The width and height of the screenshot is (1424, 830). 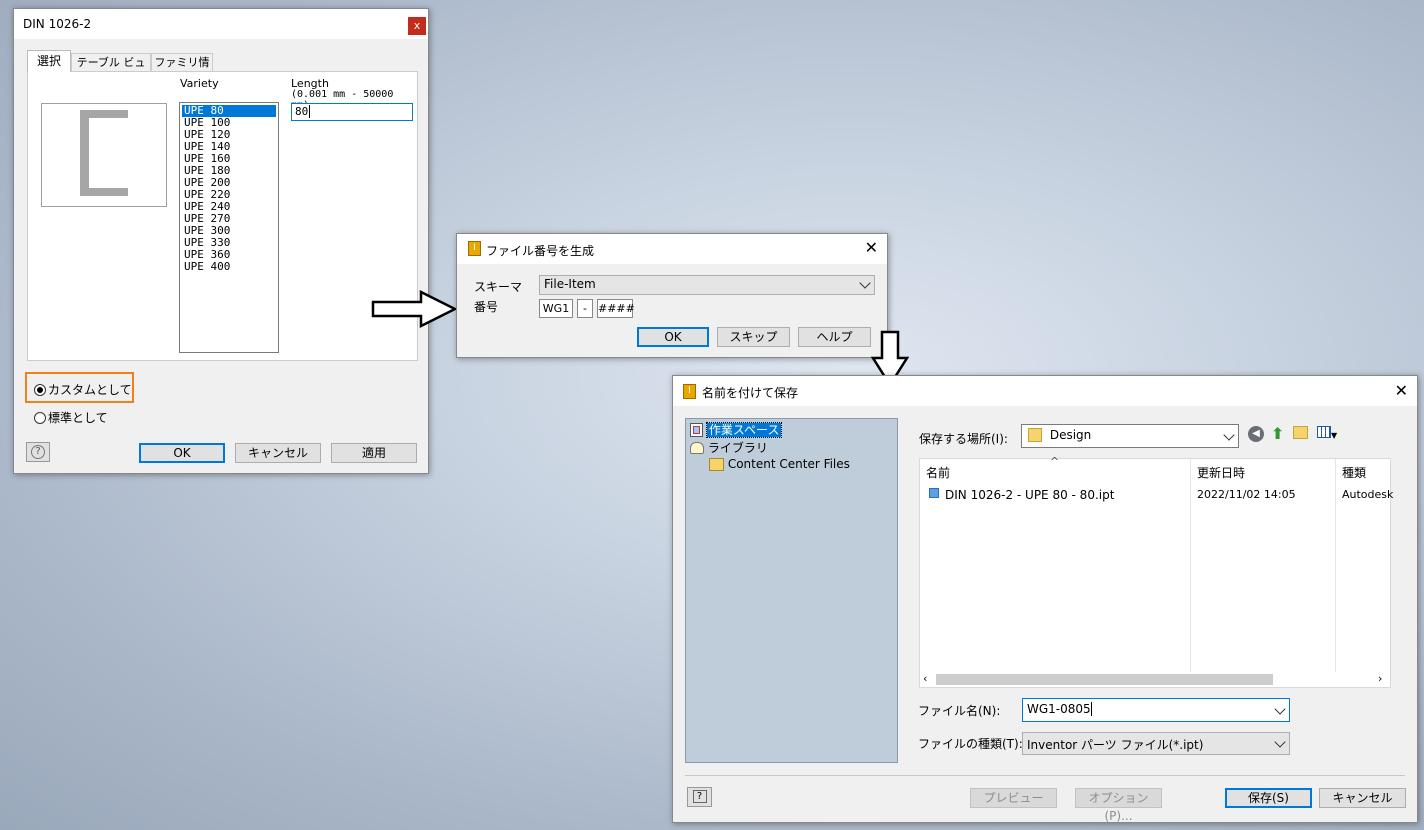 I want to click on file-number-titlebar: I ファイル番号を生成 ✕, so click(x=672, y=249).